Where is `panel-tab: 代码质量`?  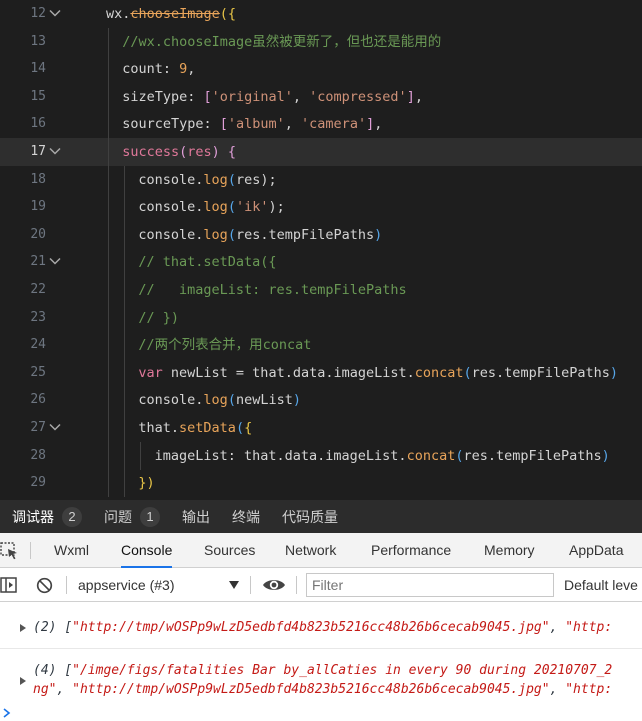 panel-tab: 代码质量 is located at coordinates (310, 516).